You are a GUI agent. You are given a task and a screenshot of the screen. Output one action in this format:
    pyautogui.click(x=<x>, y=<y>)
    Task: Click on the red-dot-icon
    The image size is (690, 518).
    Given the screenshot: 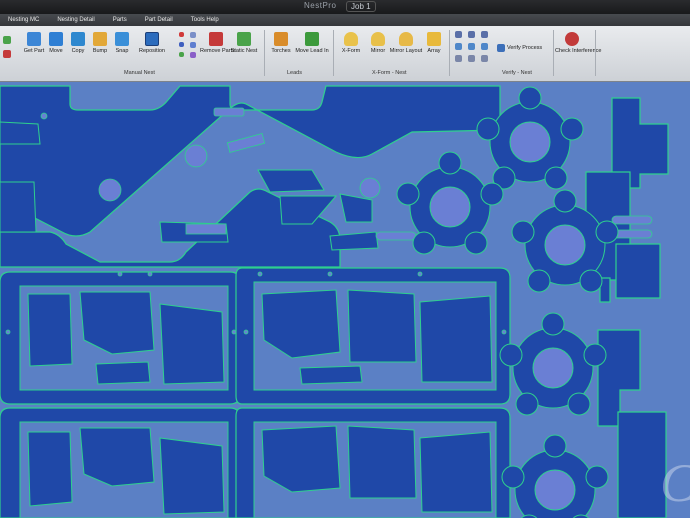 What is the action you would take?
    pyautogui.click(x=181, y=34)
    